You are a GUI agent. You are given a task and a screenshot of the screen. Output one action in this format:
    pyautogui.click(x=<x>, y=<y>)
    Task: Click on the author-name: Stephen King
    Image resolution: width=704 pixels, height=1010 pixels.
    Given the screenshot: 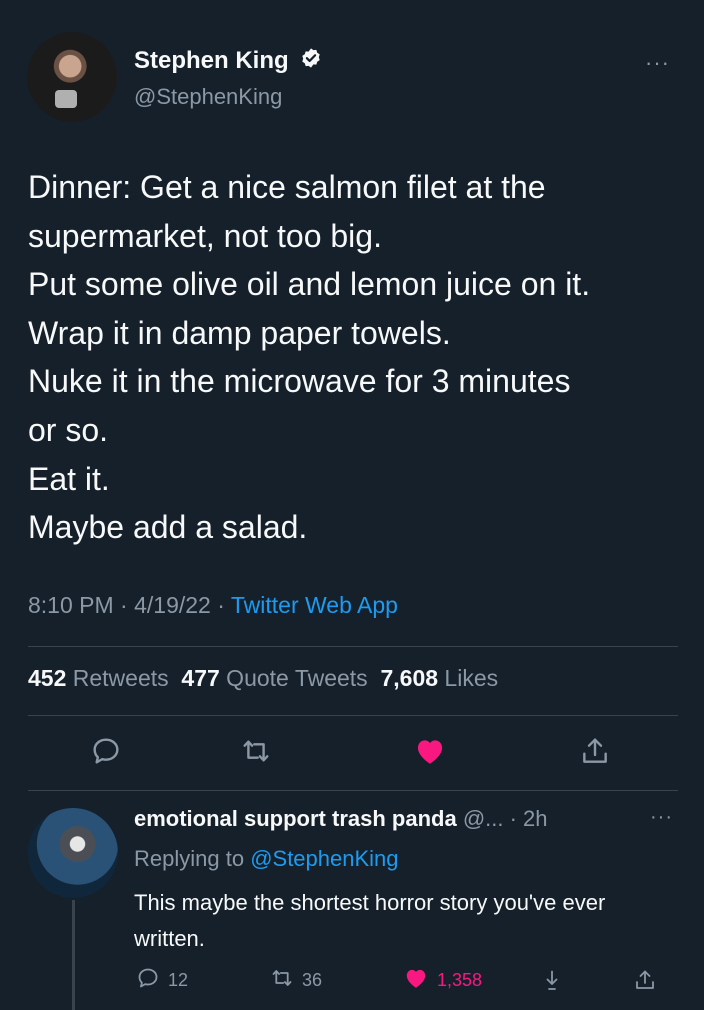 What is the action you would take?
    pyautogui.click(x=211, y=60)
    